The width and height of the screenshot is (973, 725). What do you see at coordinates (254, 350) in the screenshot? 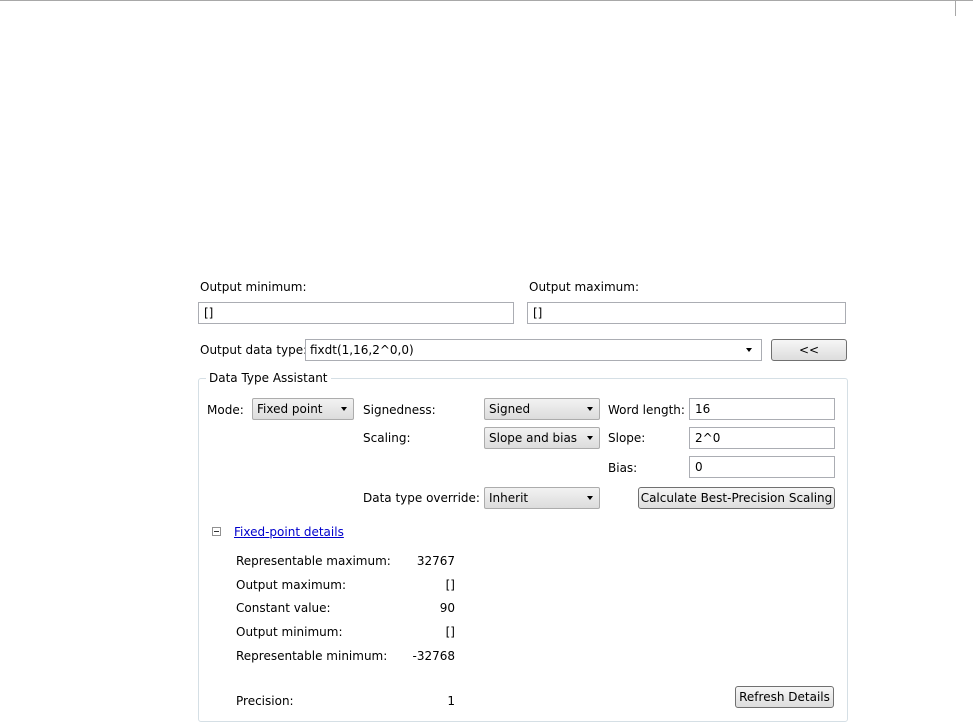
I see `output-data-type-label: Output data type:` at bounding box center [254, 350].